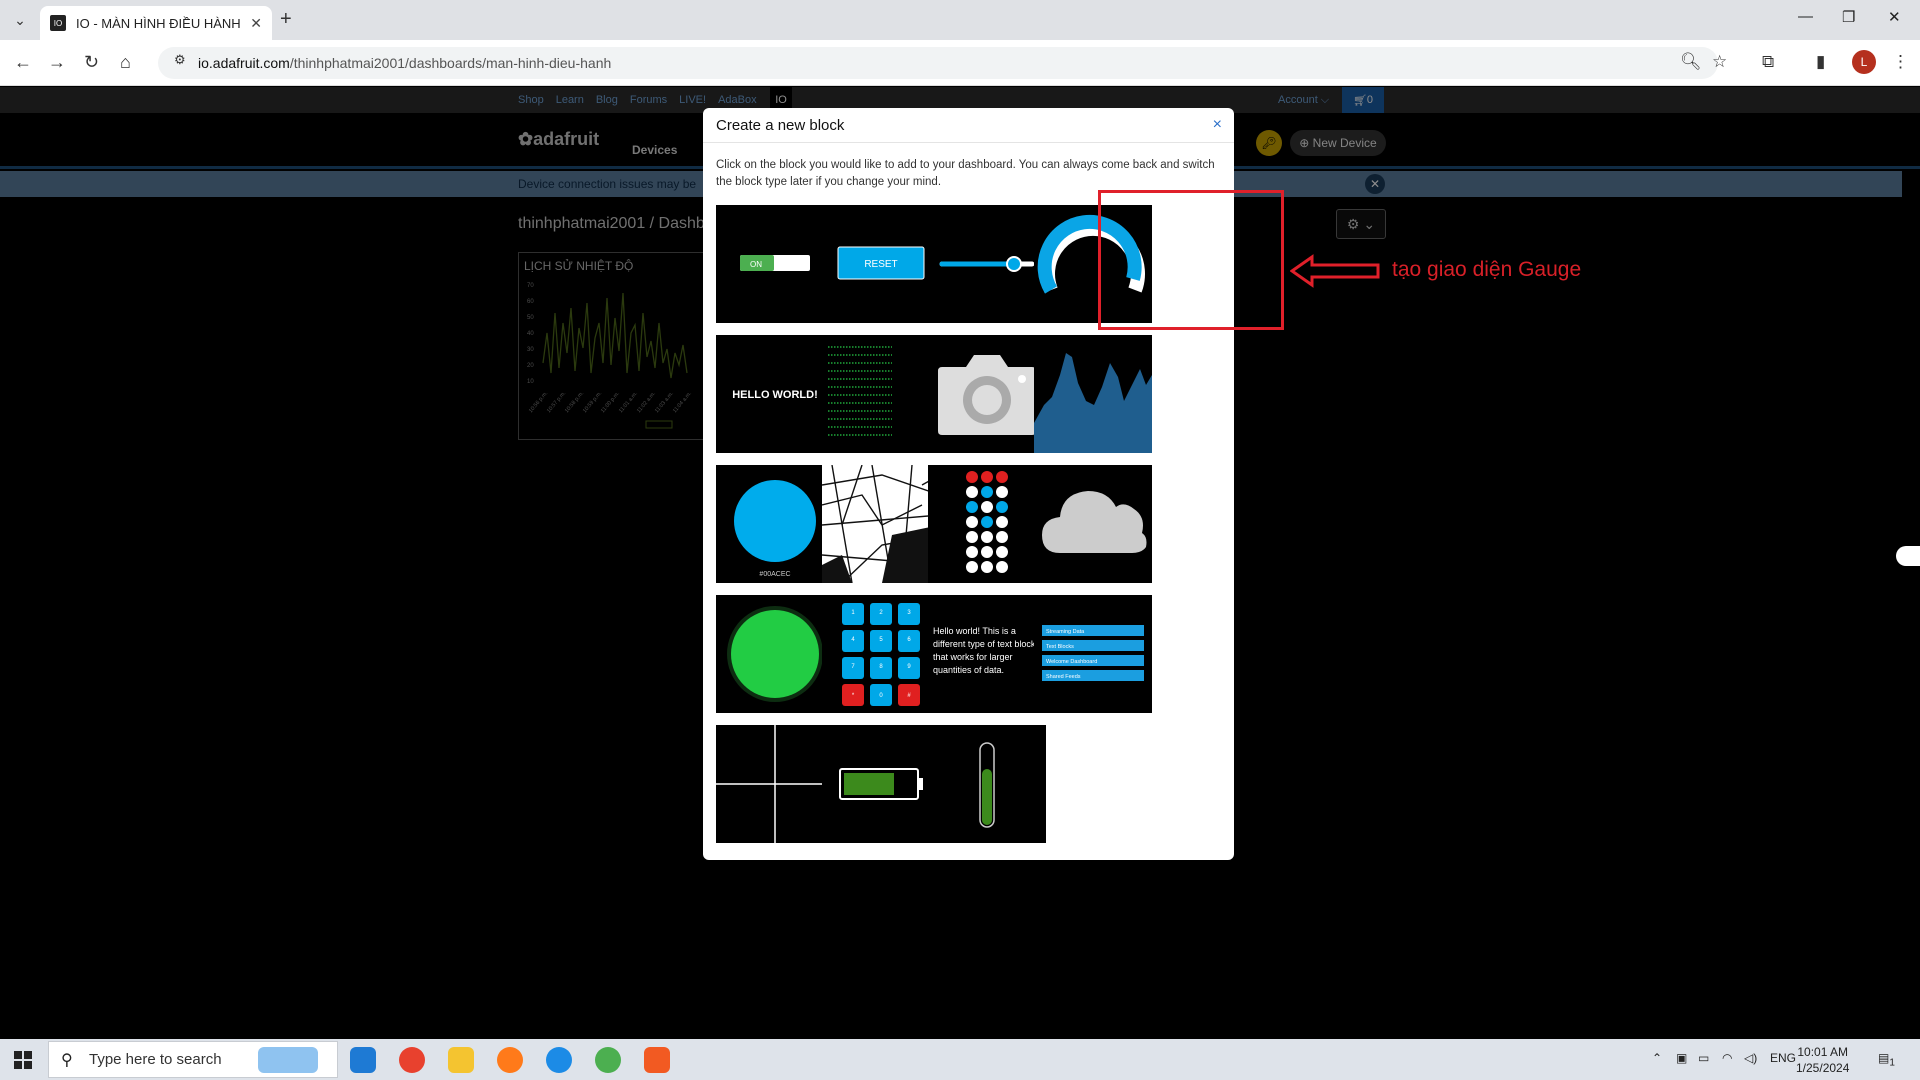  I want to click on search-highlight-icon, so click(288, 1060).